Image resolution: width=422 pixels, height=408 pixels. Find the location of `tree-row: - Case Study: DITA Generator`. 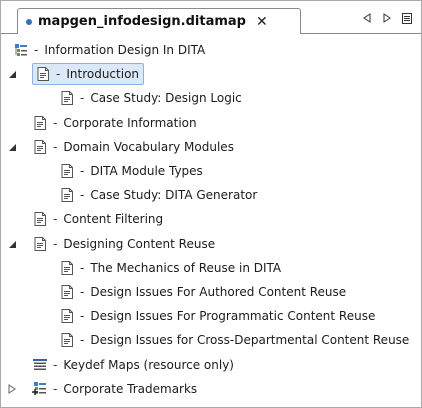

tree-row: - Case Study: DITA Generator is located at coordinates (211, 195).